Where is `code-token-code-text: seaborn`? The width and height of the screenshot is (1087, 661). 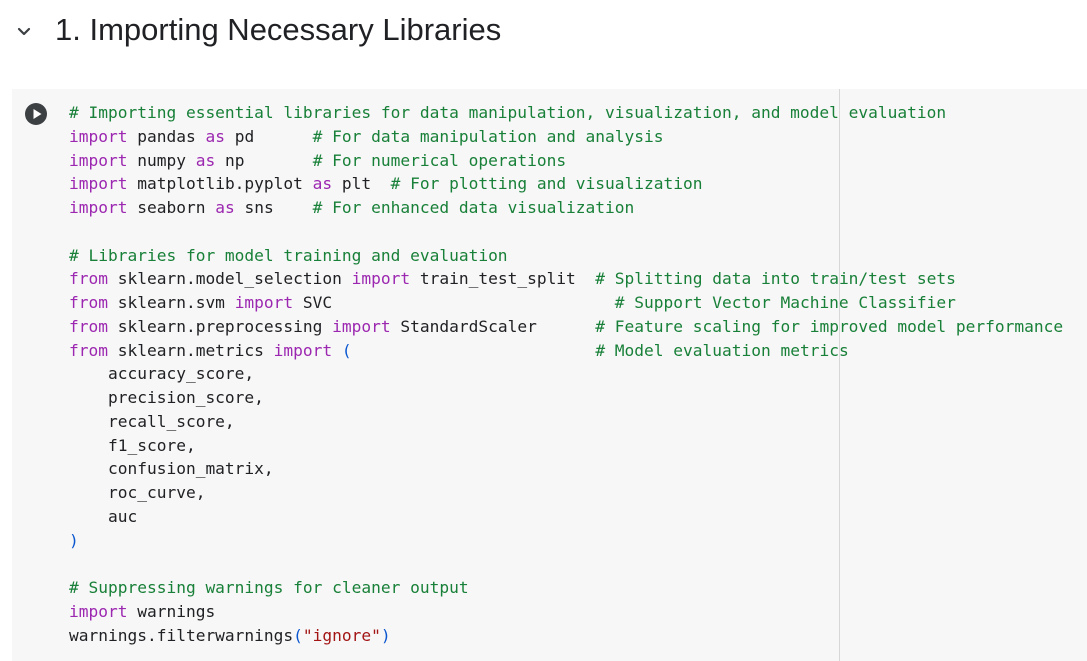 code-token-code-text: seaborn is located at coordinates (171, 207).